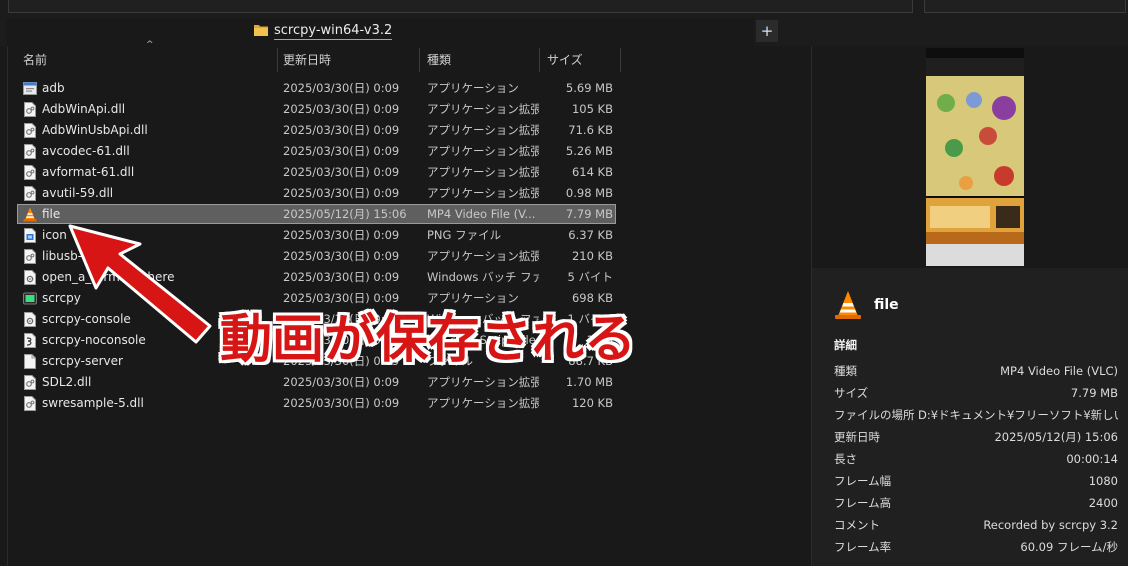 The height and width of the screenshot is (566, 1128). What do you see at coordinates (261, 30) in the screenshot?
I see `folder-icon` at bounding box center [261, 30].